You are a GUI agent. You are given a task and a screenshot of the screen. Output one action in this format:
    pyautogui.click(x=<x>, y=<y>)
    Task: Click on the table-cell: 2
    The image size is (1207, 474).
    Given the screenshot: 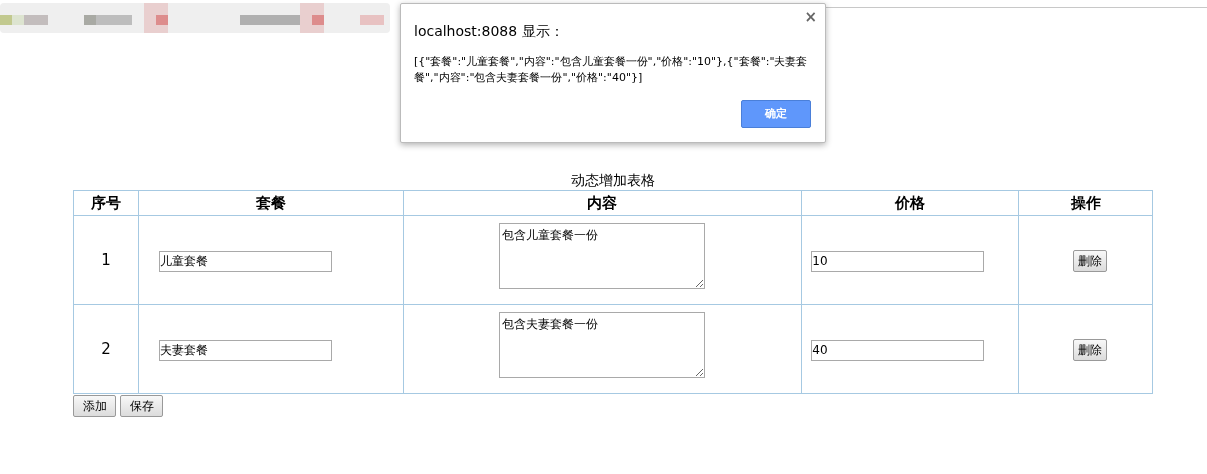 What is the action you would take?
    pyautogui.click(x=106, y=349)
    